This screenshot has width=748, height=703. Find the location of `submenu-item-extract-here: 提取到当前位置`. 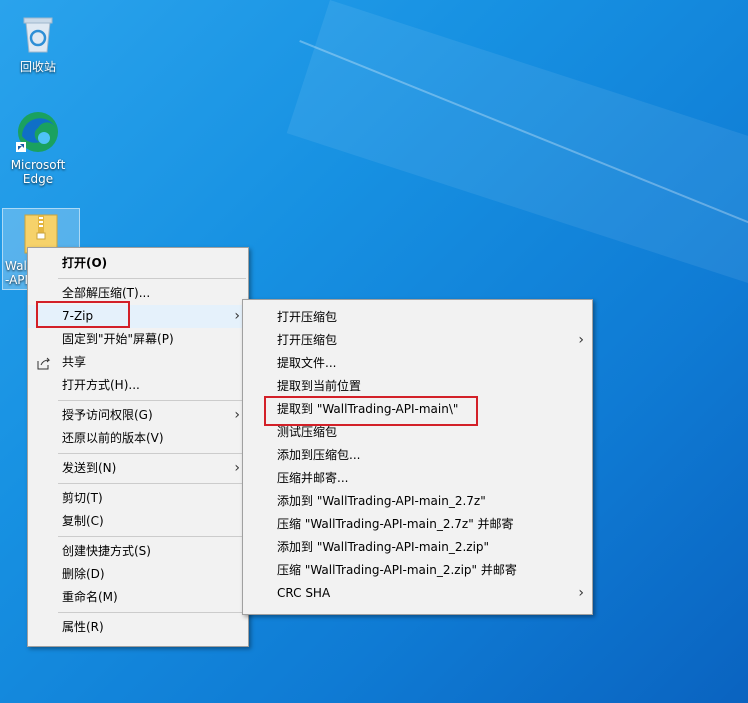

submenu-item-extract-here: 提取到当前位置 is located at coordinates (417, 386).